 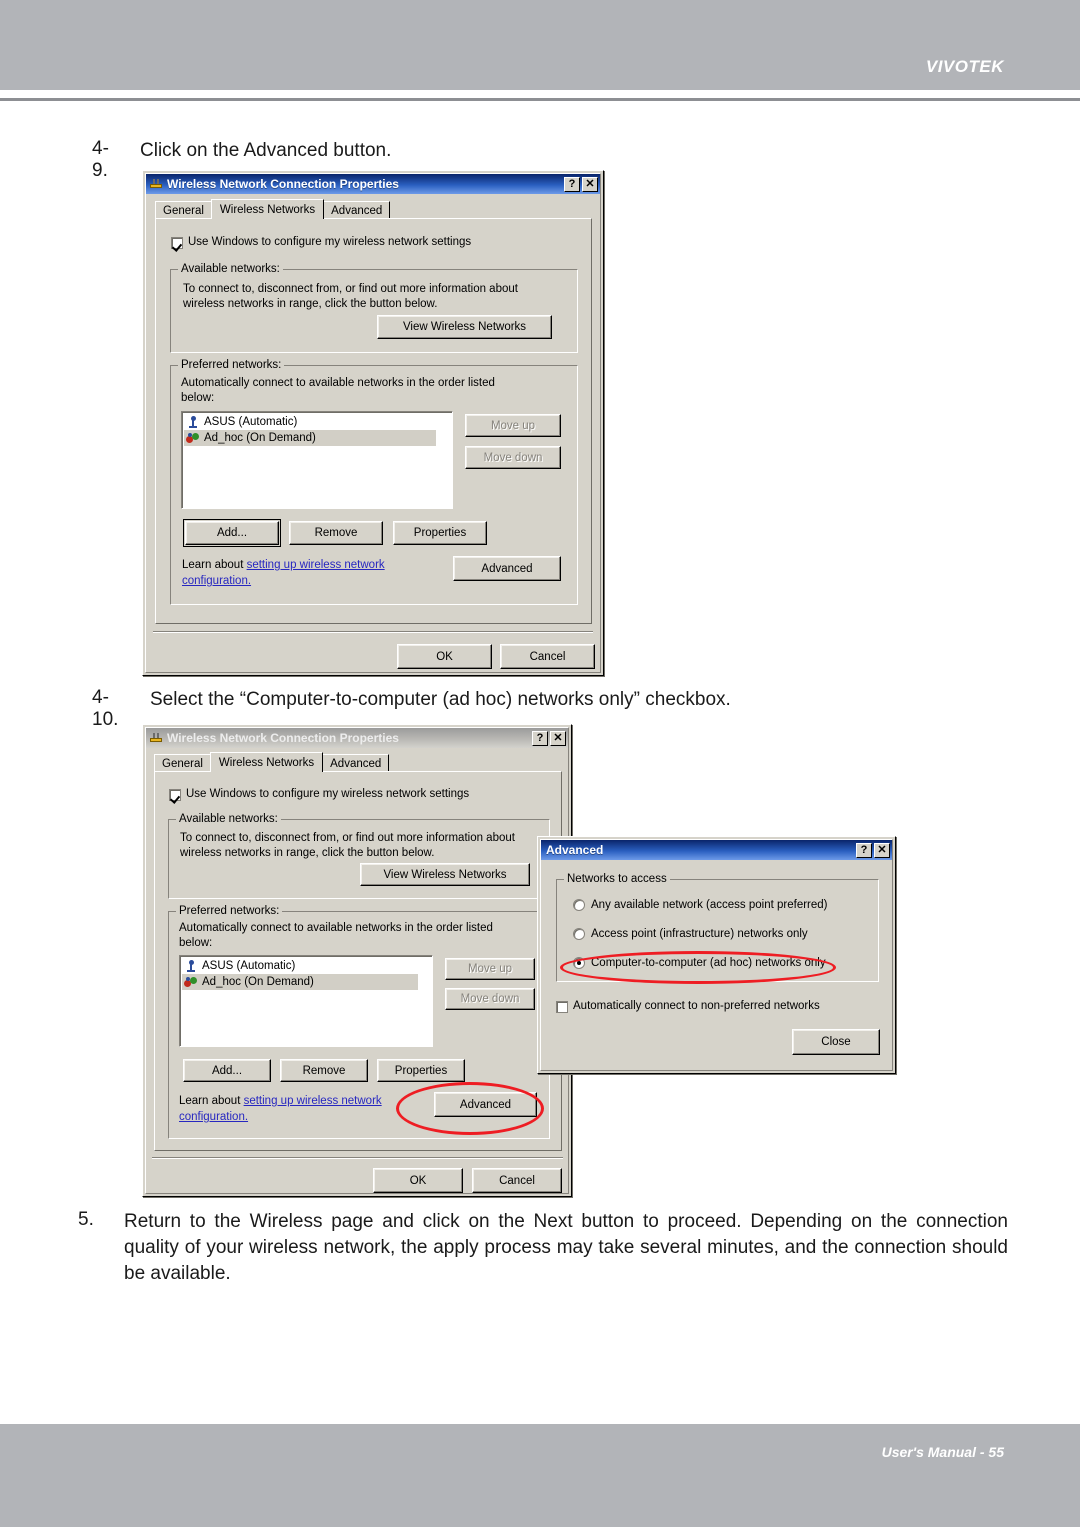 What do you see at coordinates (260, 438) in the screenshot?
I see `list-item-label: Ad_hoc (On Demand)` at bounding box center [260, 438].